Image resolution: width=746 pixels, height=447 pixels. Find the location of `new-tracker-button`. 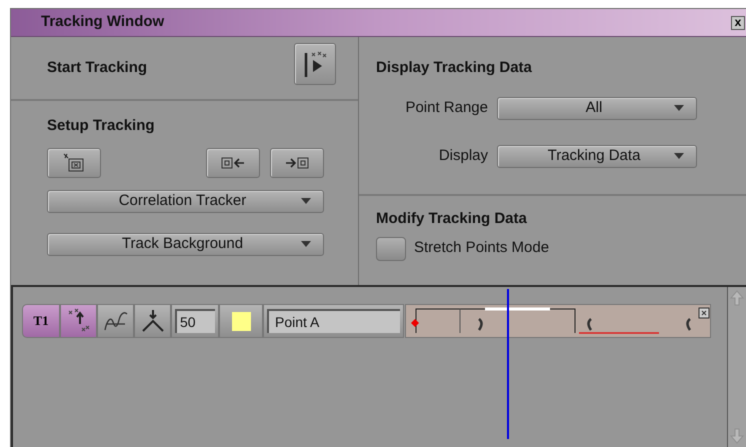

new-tracker-button is located at coordinates (74, 163).